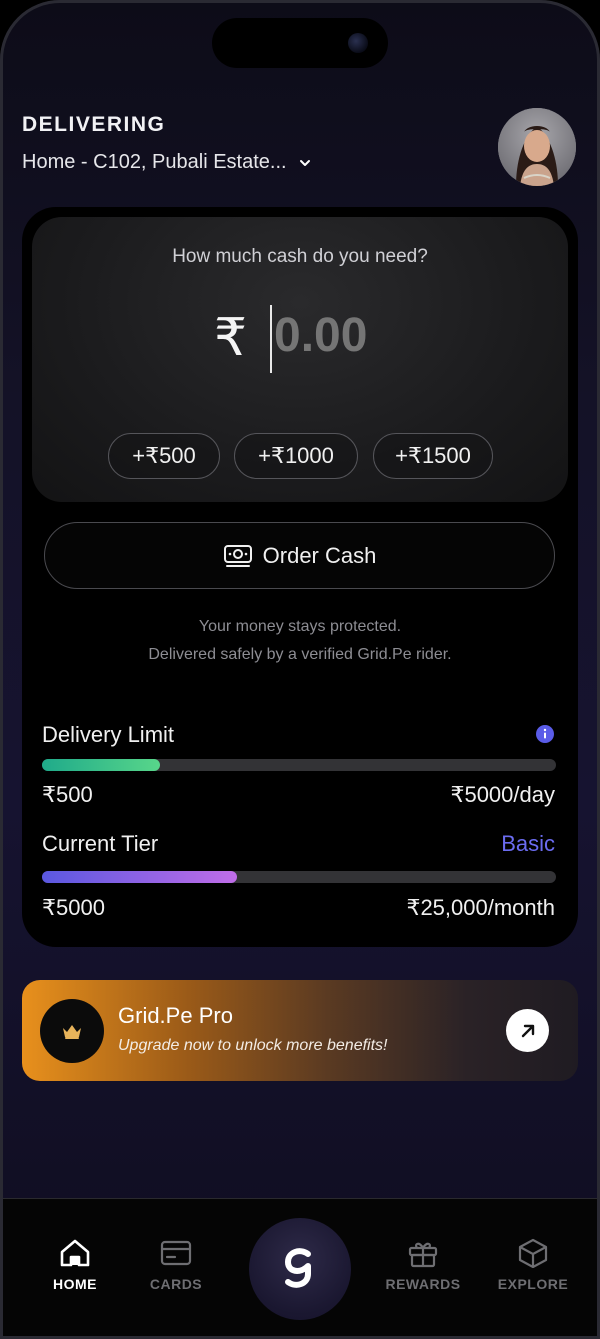 The height and width of the screenshot is (1339, 600). Describe the element at coordinates (304, 162) in the screenshot. I see `chevron-down-icon` at that location.